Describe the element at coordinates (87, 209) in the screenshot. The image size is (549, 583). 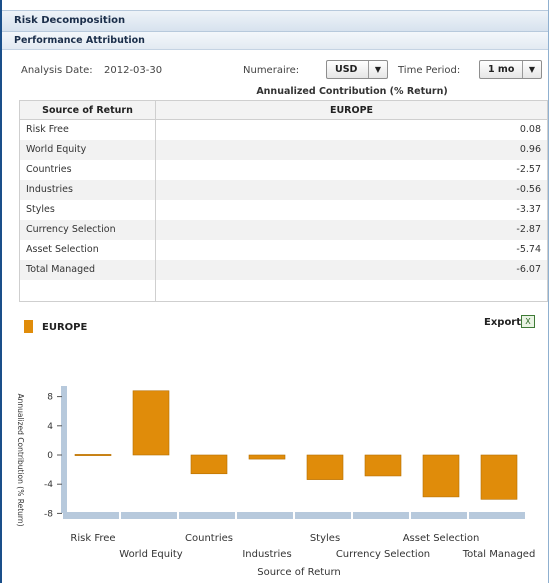
I see `row-source: Styles` at that location.